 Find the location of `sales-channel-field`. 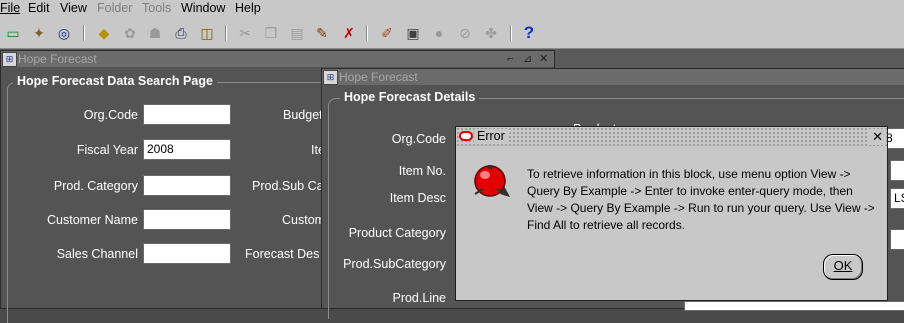

sales-channel-field is located at coordinates (187, 253).